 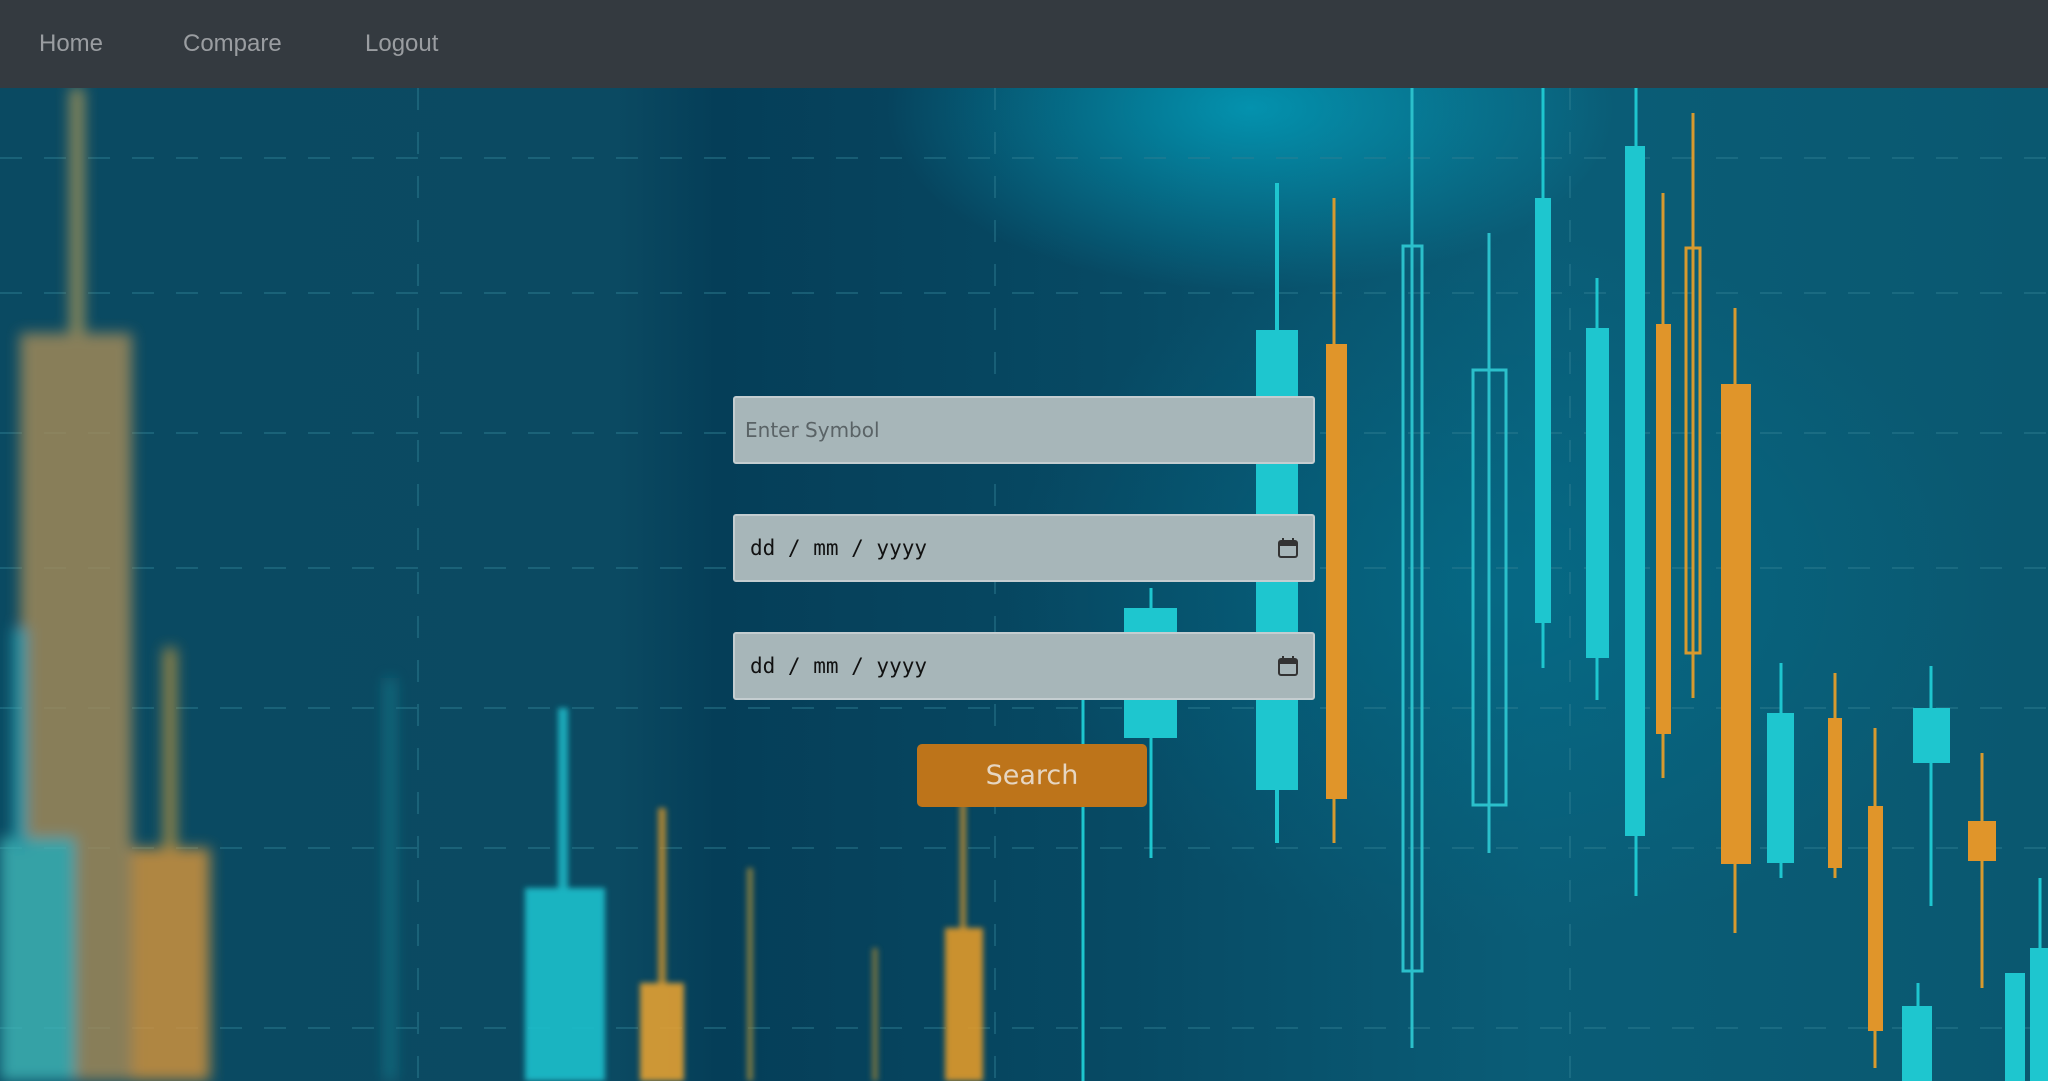 What do you see at coordinates (1032, 775) in the screenshot?
I see `search-button: Search` at bounding box center [1032, 775].